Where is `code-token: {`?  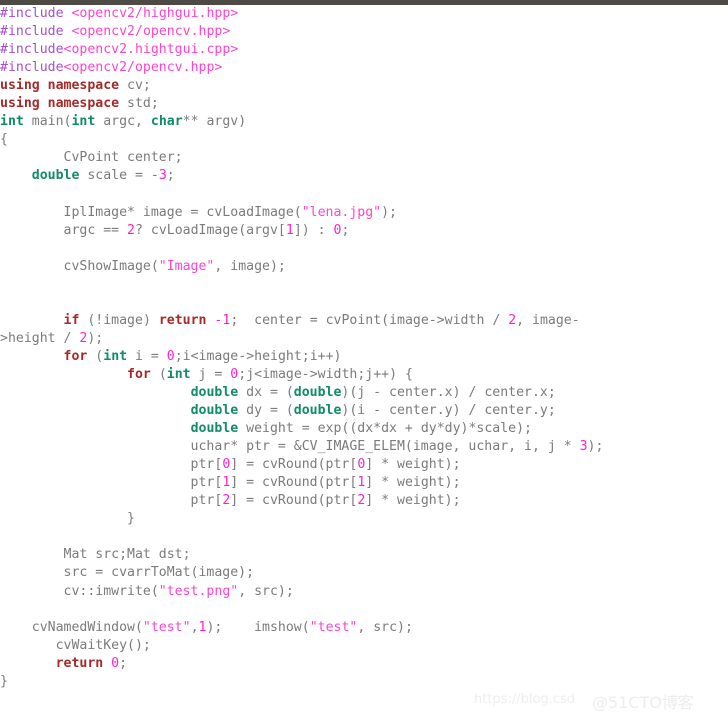
code-token: { is located at coordinates (4, 140).